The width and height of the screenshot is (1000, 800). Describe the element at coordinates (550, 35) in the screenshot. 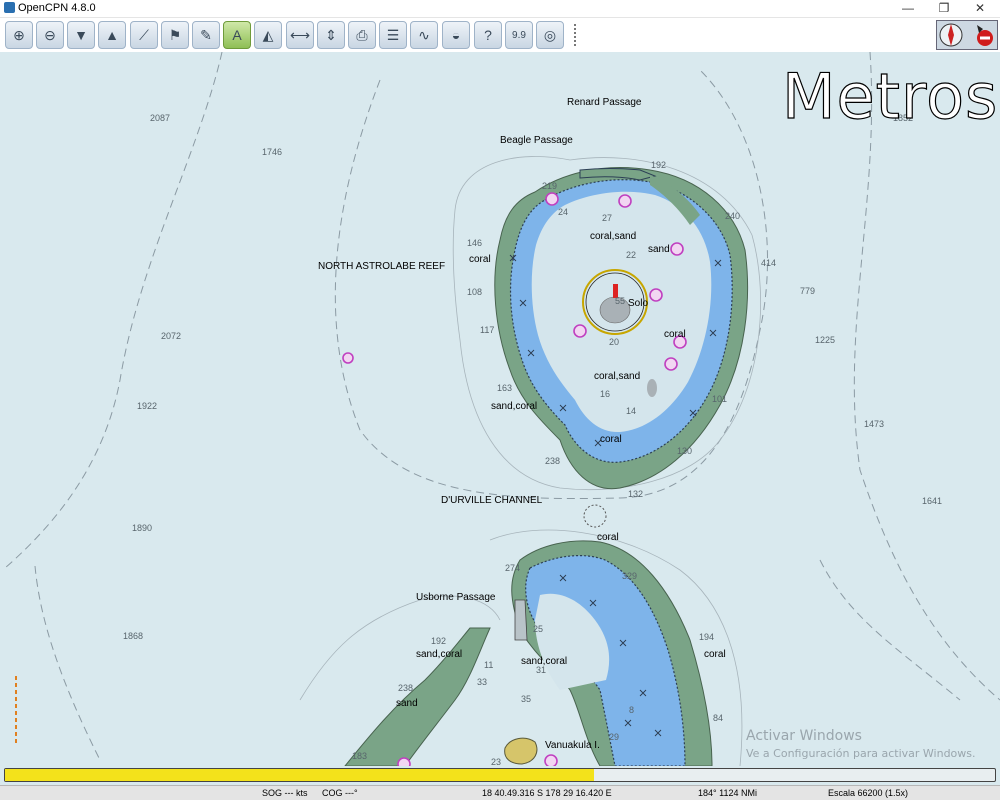

I see `lifebuoy-icon: ◎` at that location.